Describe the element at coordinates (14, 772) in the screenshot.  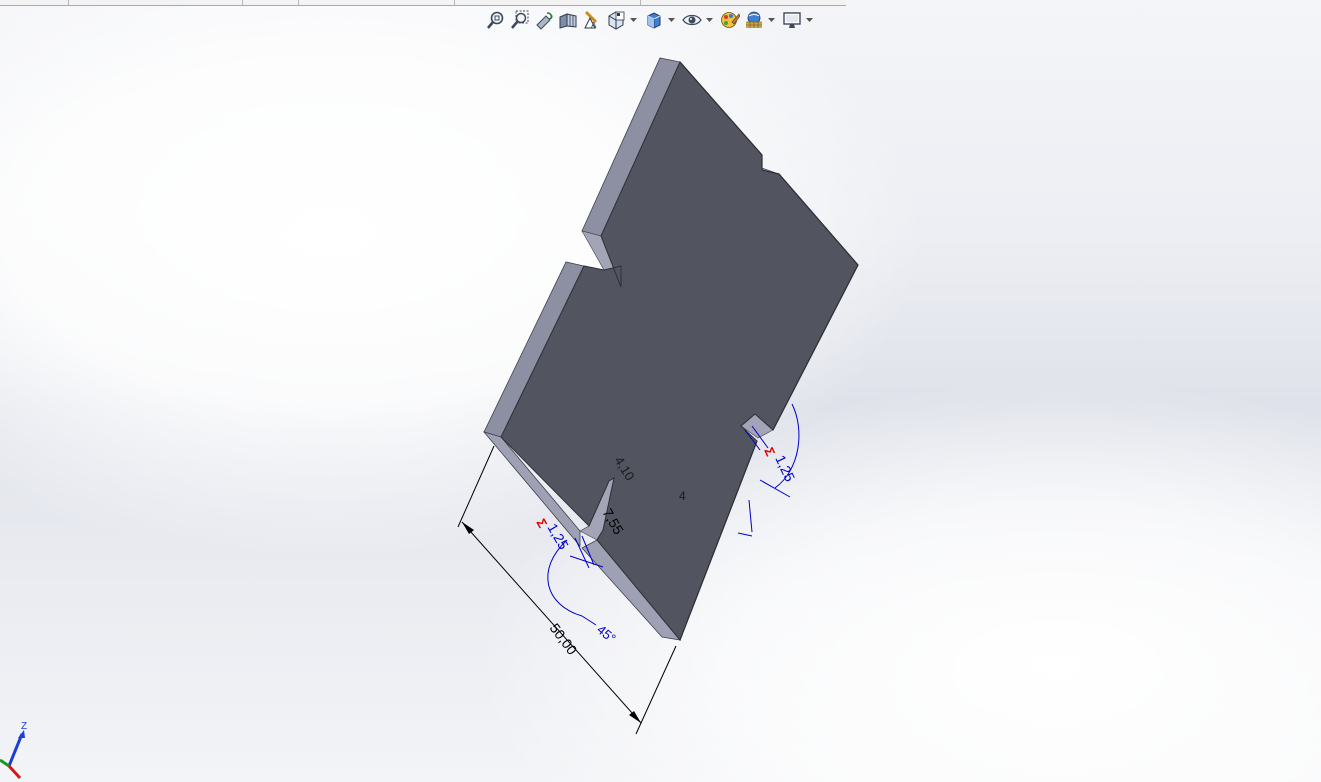
I see `x-axis` at that location.